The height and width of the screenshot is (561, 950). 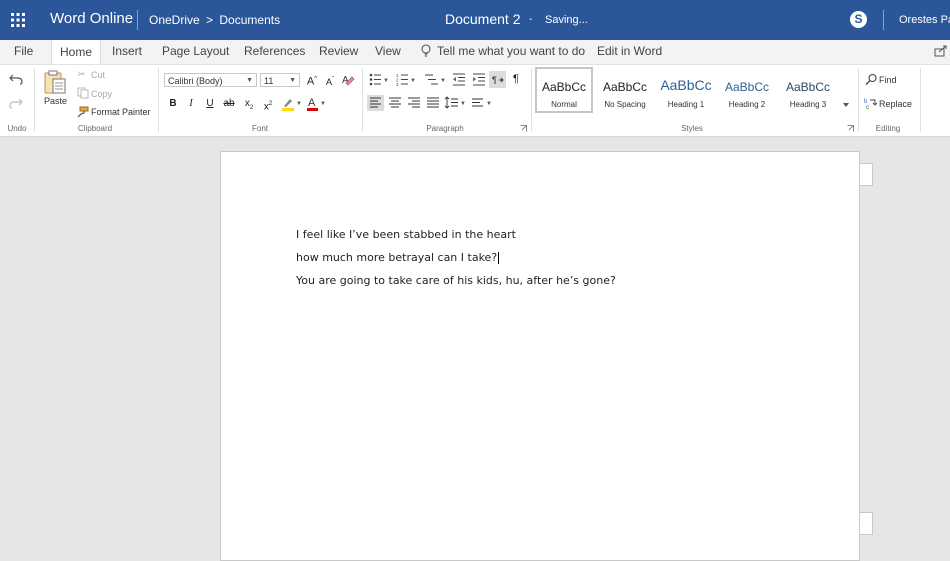 What do you see at coordinates (121, 112) in the screenshot?
I see `format-painter-button: Format Painter` at bounding box center [121, 112].